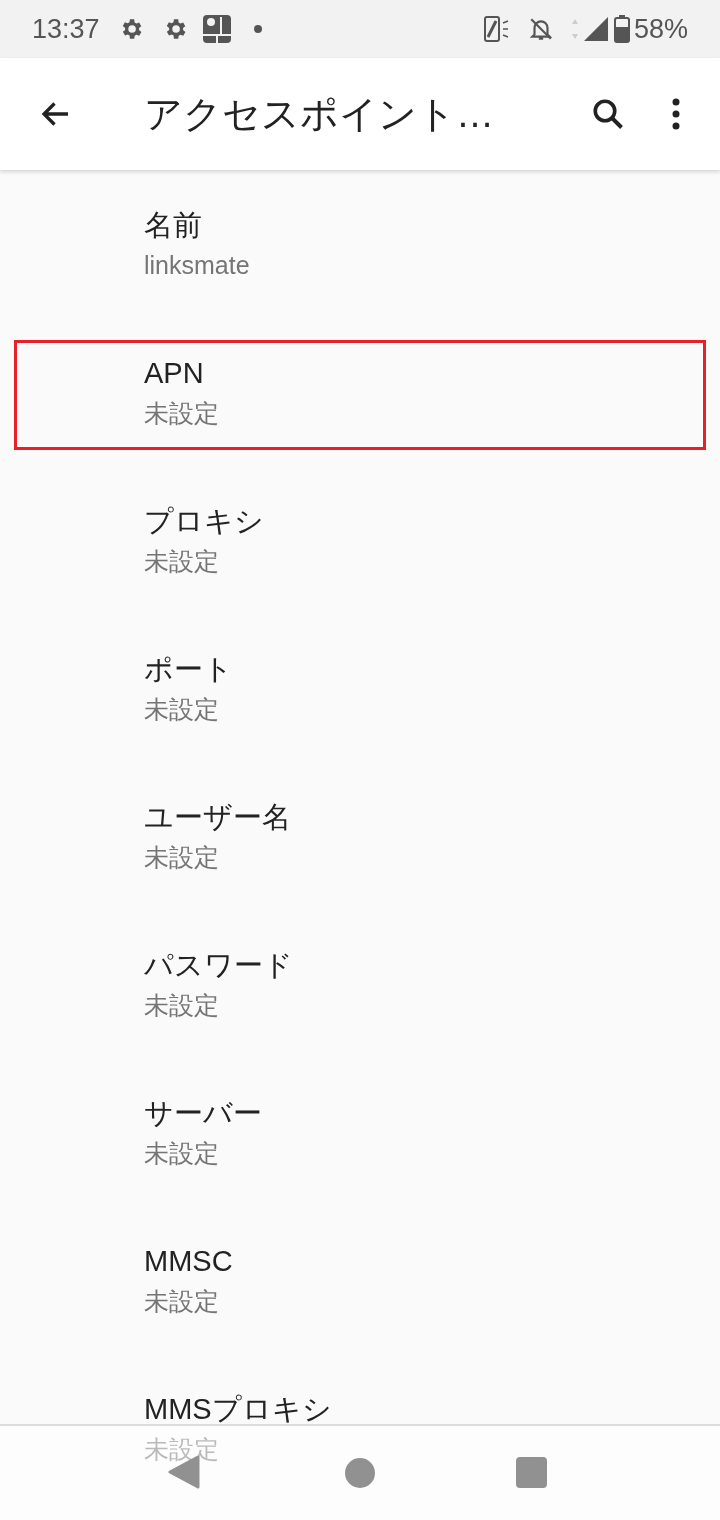 This screenshot has width=720, height=1520. I want to click on setting-row: ユーザー名 未設定, so click(360, 839).